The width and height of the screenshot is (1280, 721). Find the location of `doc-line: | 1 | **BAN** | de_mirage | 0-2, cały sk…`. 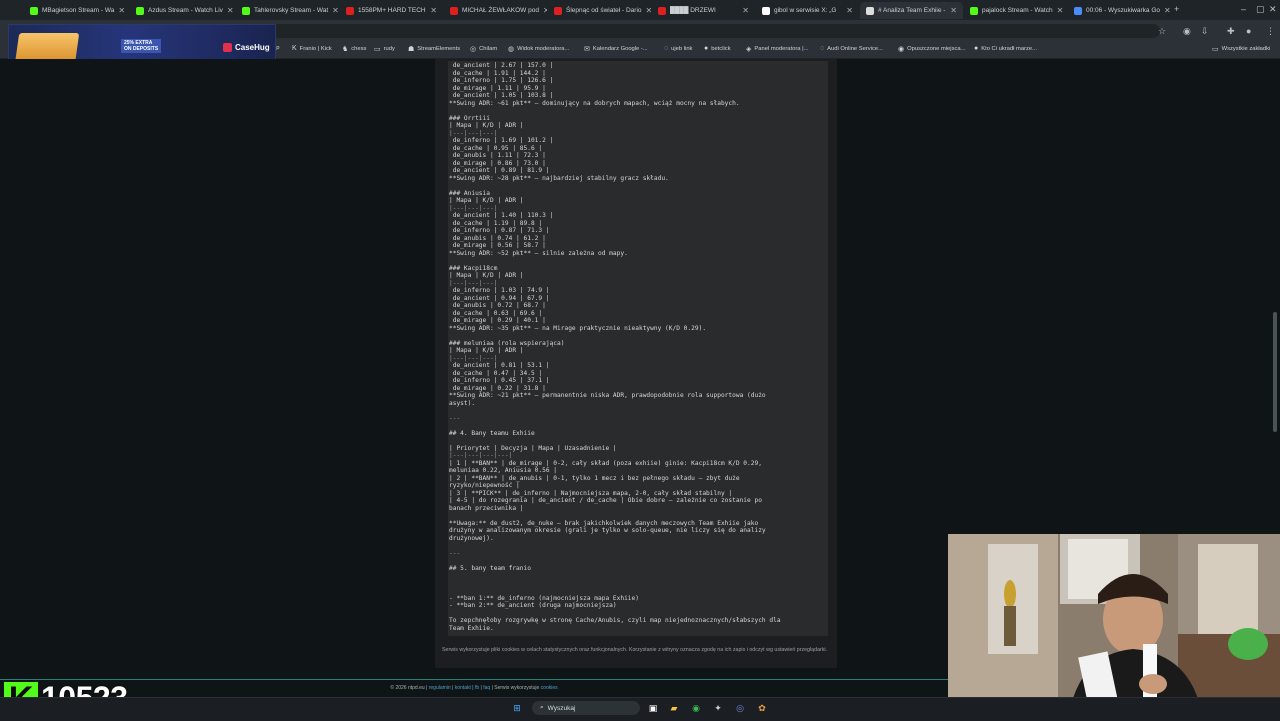

doc-line: | 1 | **BAN** | de_mirage | 0-2, cały sk… is located at coordinates (605, 463).